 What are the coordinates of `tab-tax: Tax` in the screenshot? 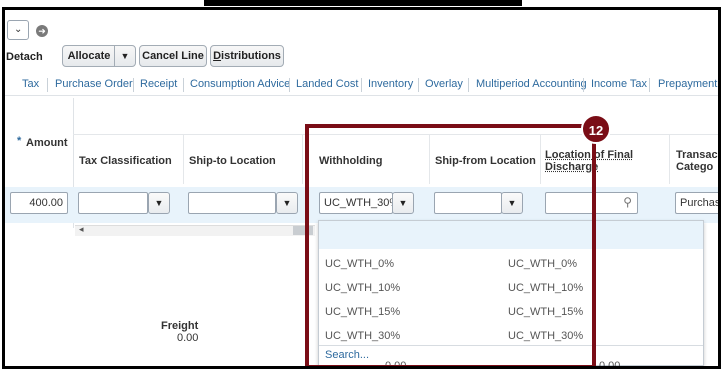 It's located at (30, 84).